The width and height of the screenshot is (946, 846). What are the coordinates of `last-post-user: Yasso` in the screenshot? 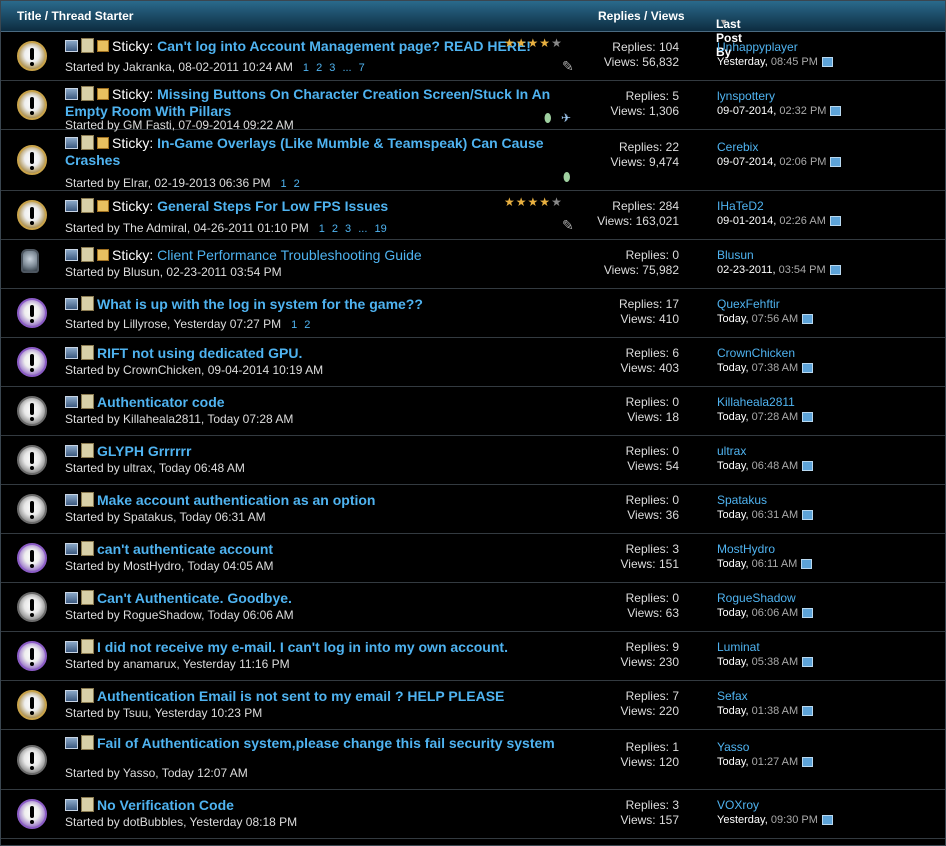 It's located at (765, 747).